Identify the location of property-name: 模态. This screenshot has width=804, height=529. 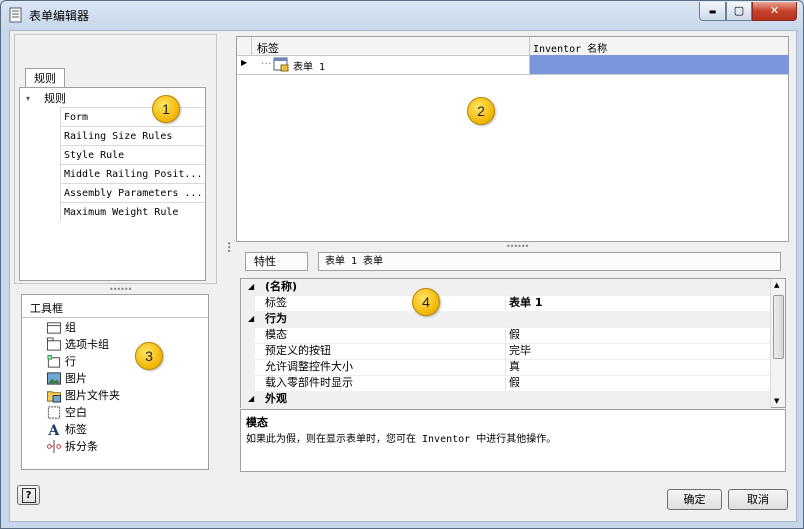
(276, 334).